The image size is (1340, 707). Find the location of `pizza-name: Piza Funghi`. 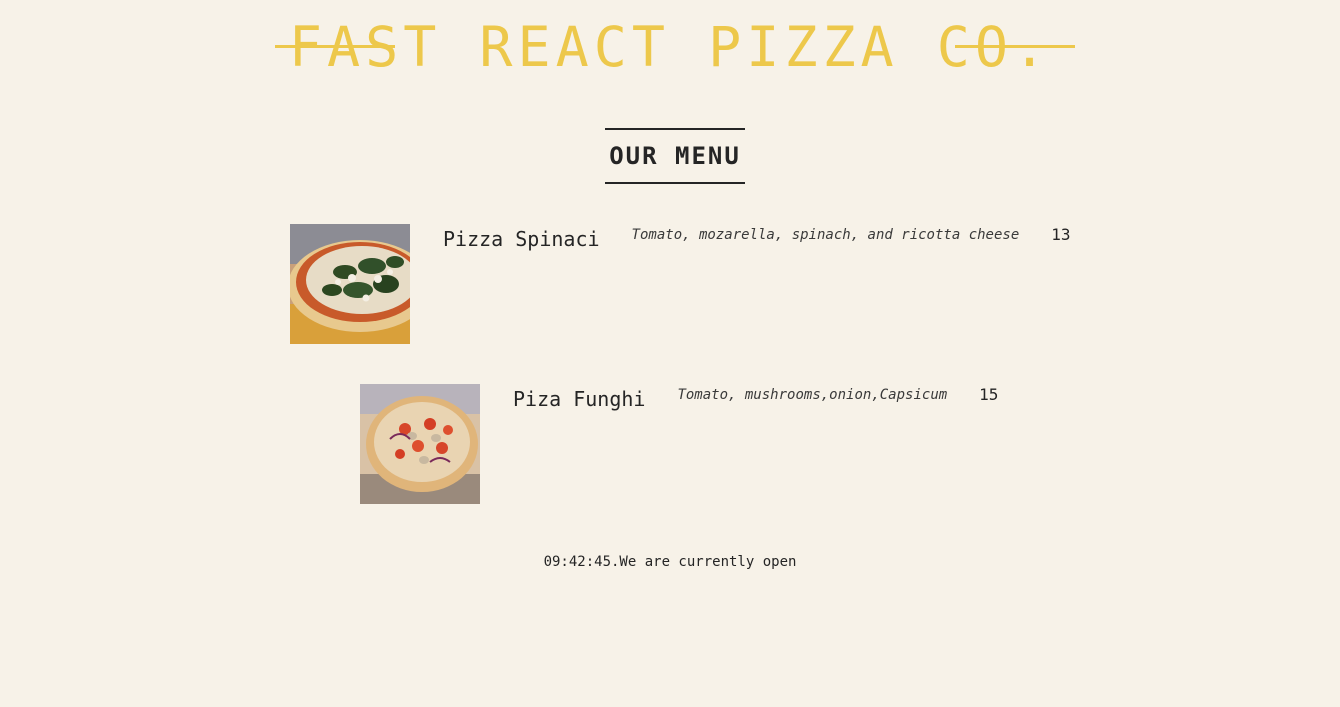

pizza-name: Piza Funghi is located at coordinates (579, 399).